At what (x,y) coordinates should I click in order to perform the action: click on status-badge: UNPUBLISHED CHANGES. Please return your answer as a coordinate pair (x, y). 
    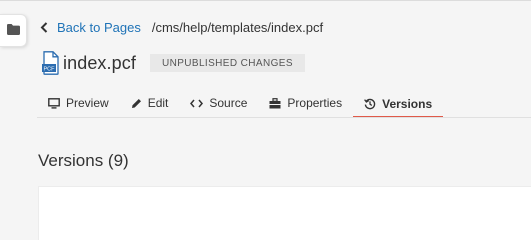
    Looking at the image, I should click on (227, 63).